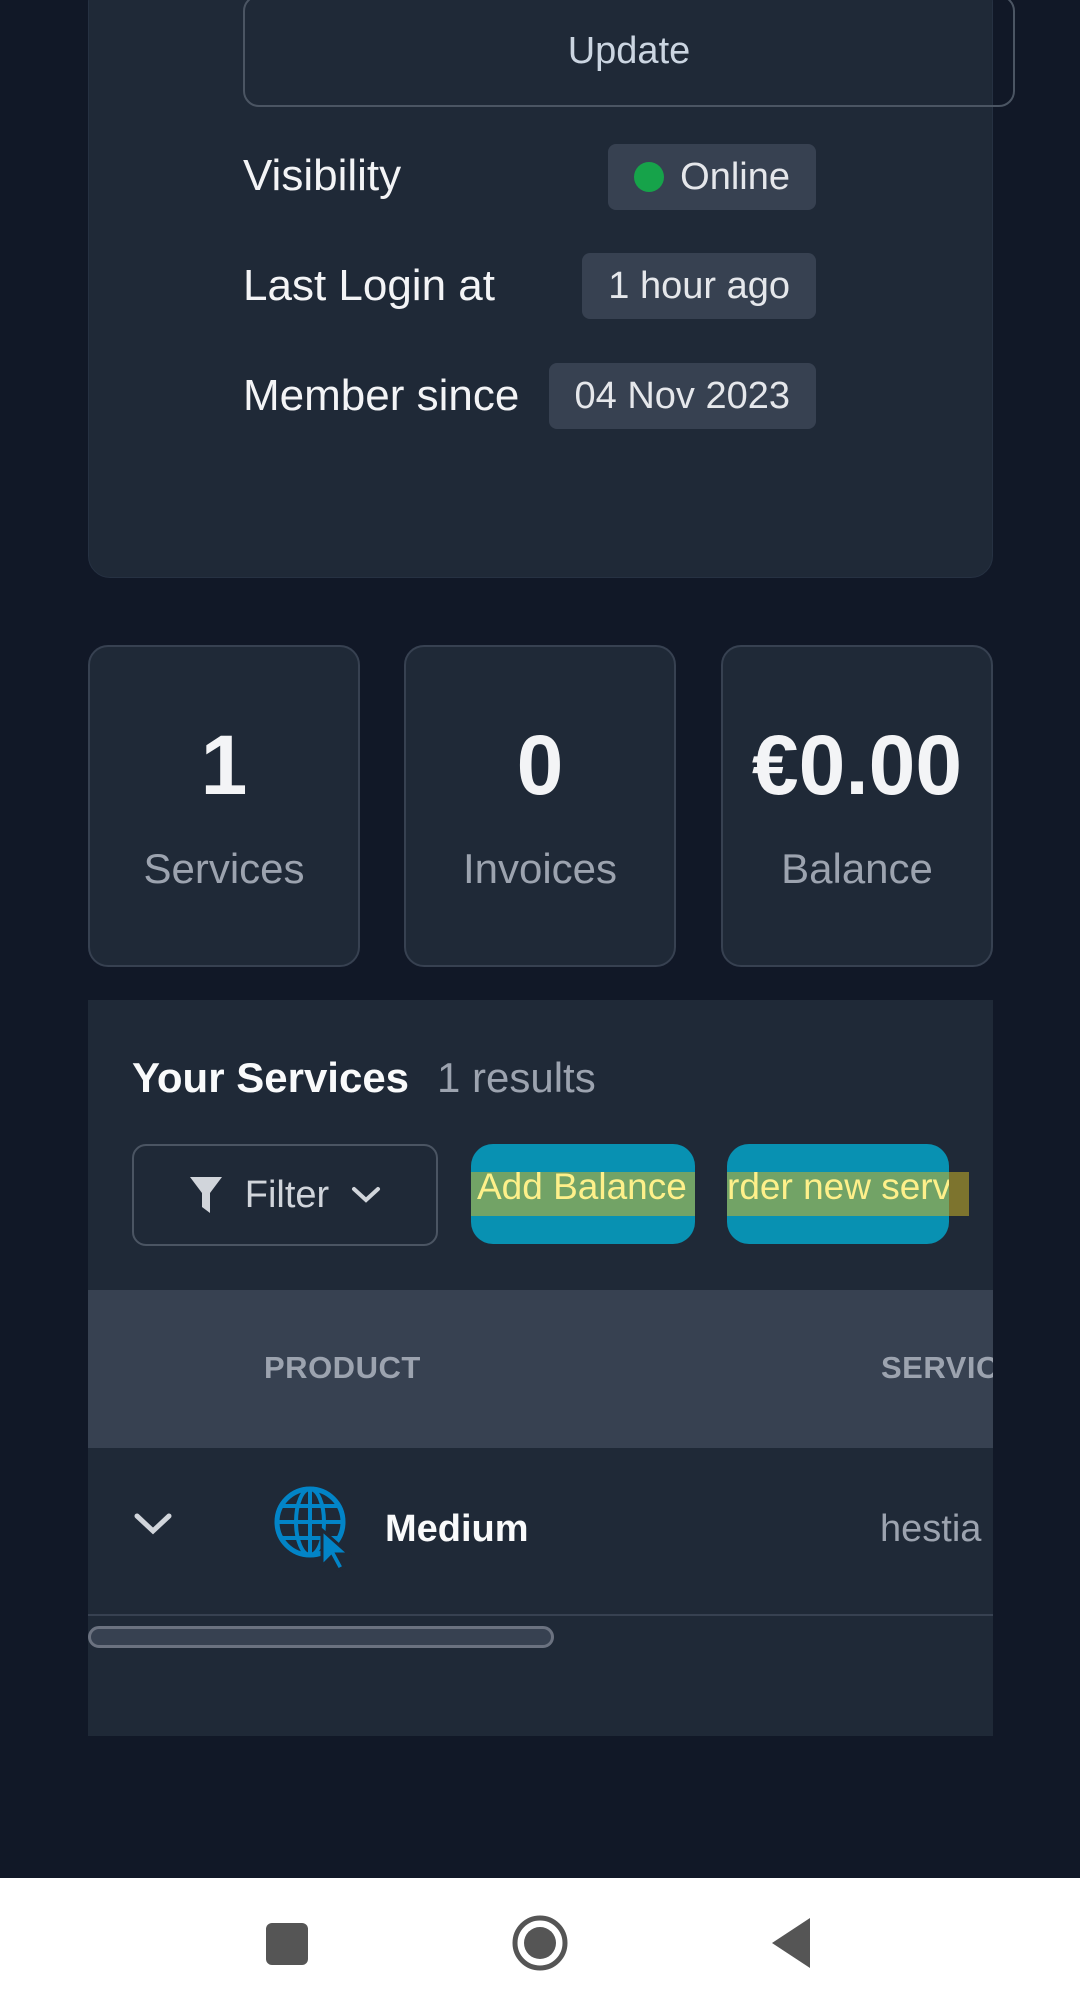 This screenshot has width=1080, height=2008. I want to click on stat-label: Balance, so click(857, 868).